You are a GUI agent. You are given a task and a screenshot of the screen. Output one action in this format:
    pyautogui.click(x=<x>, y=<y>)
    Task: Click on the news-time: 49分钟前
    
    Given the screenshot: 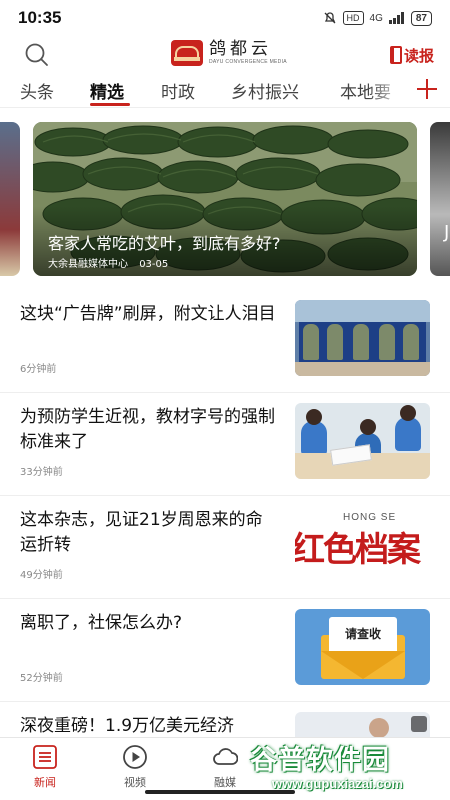 What is the action you would take?
    pyautogui.click(x=41, y=575)
    